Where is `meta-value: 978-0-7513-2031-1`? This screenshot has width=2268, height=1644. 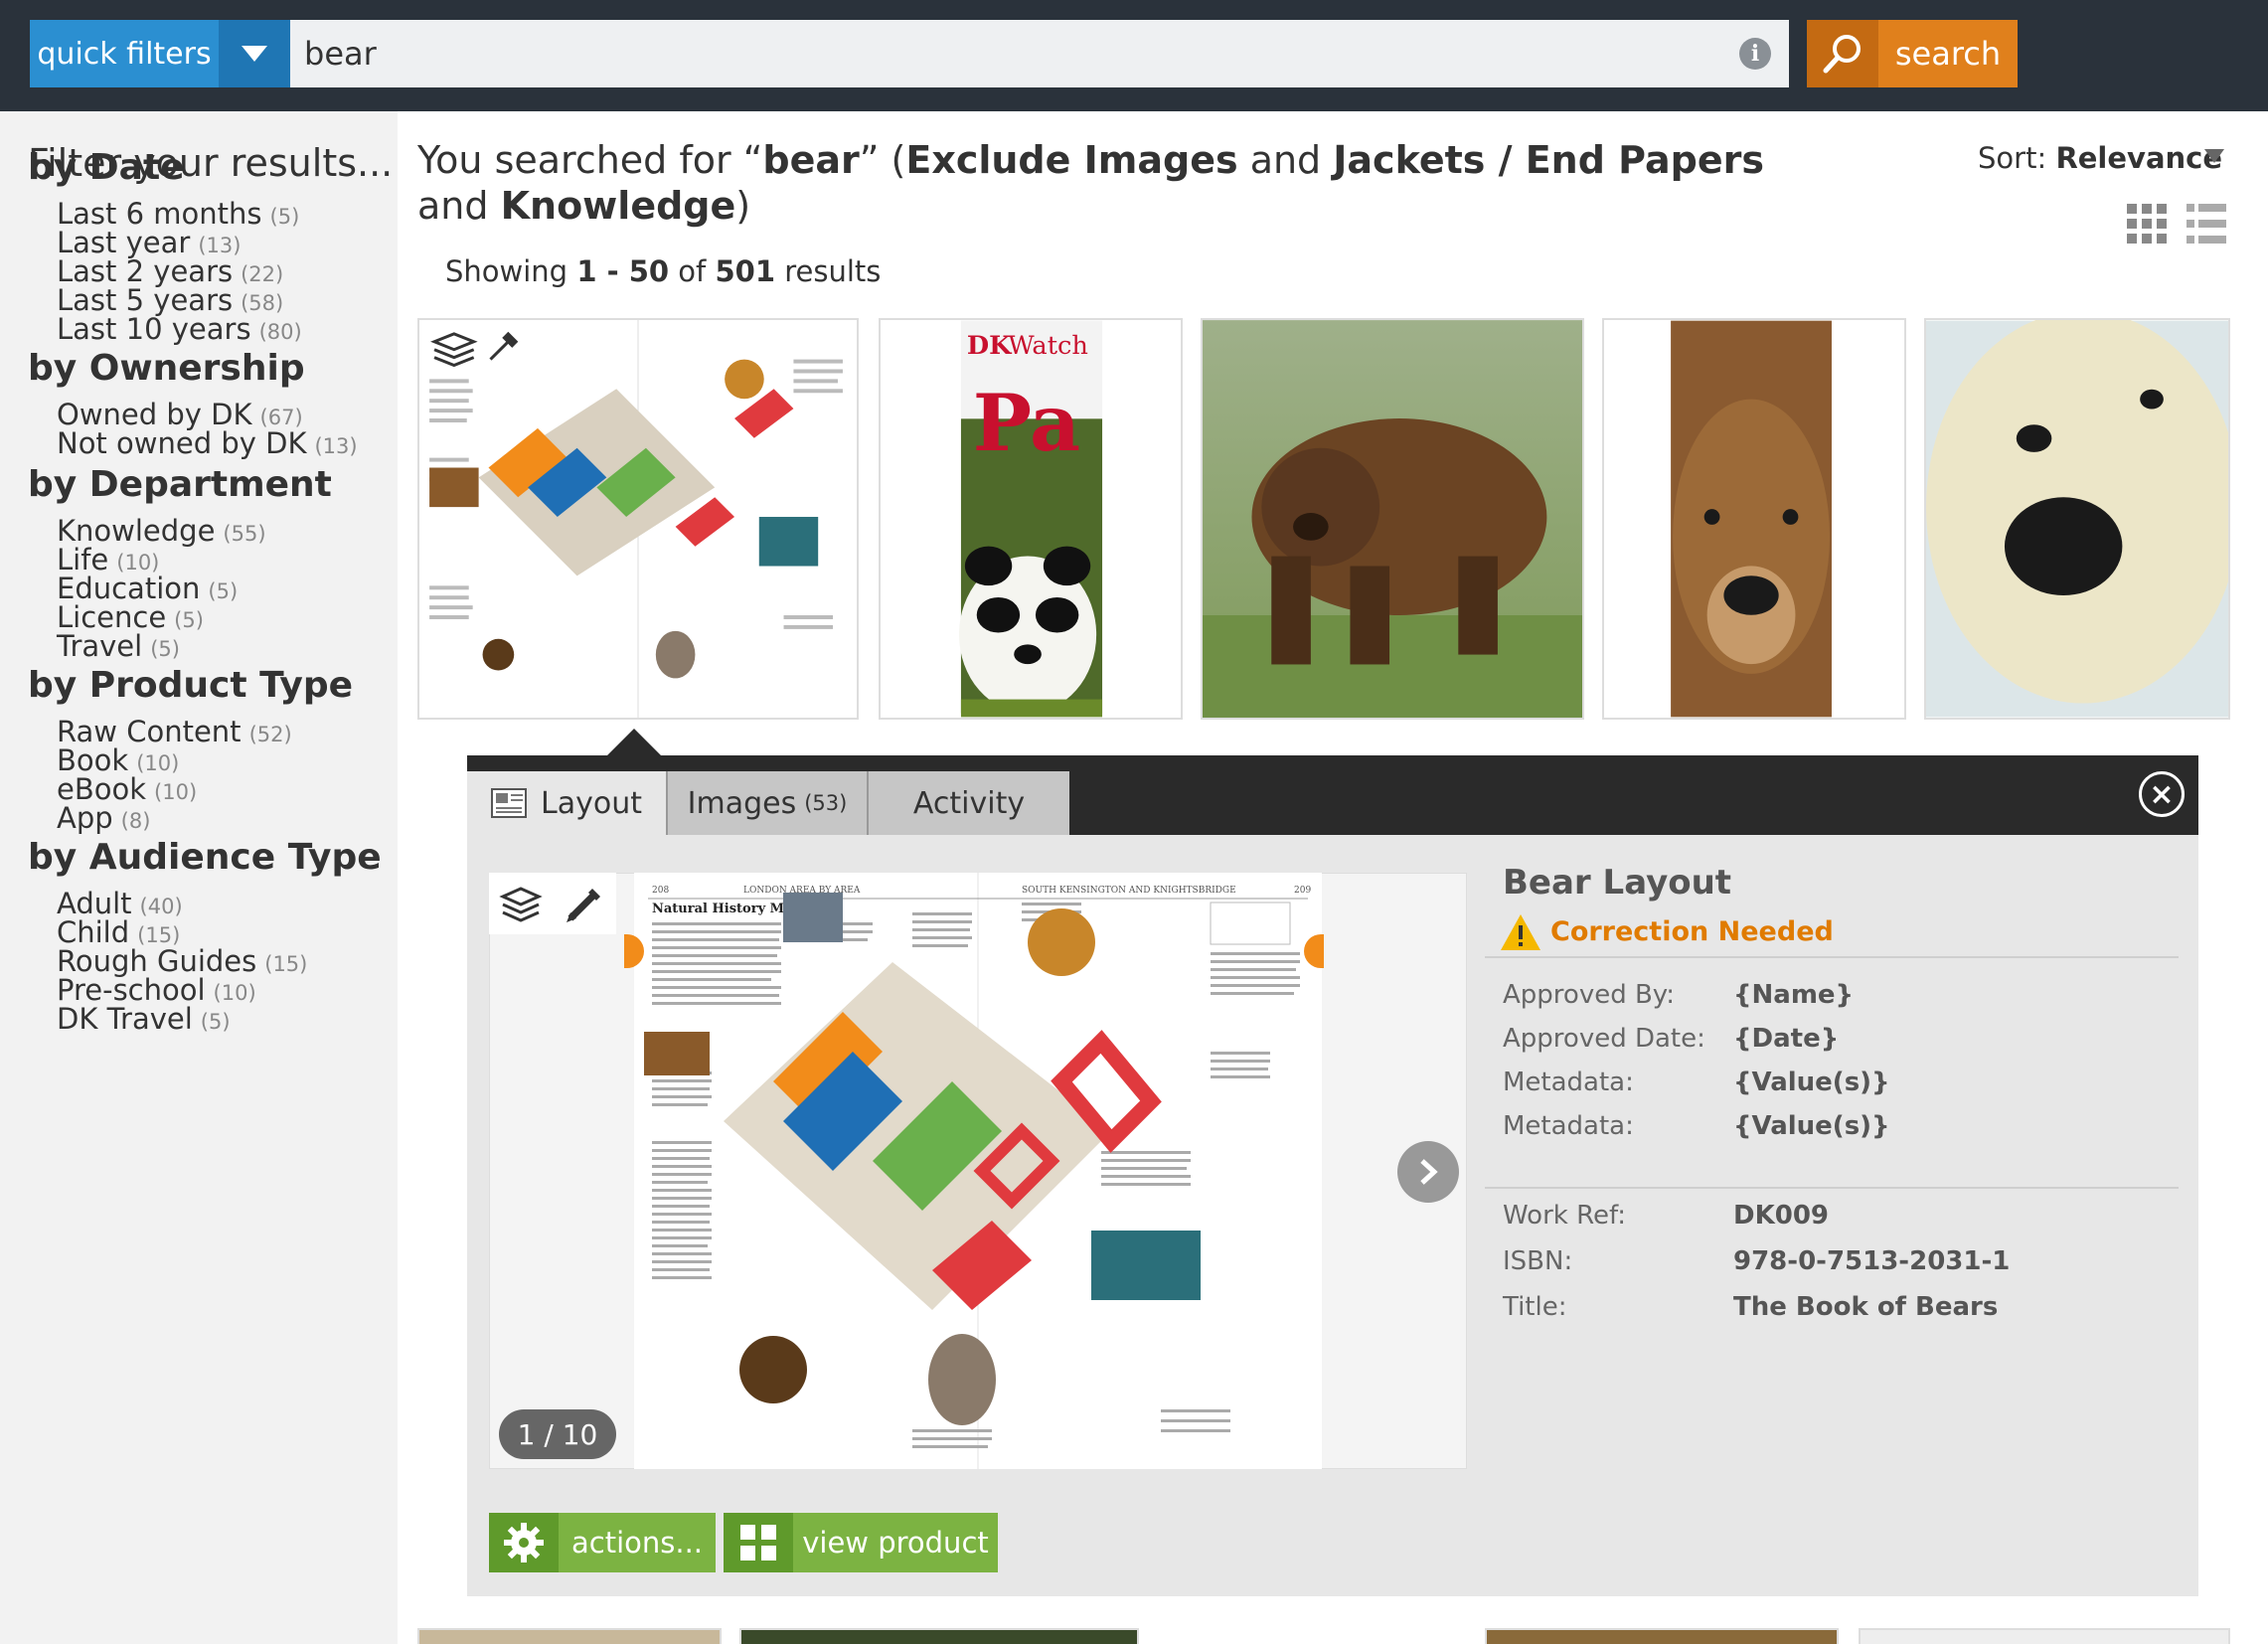 meta-value: 978-0-7513-2031-1 is located at coordinates (1872, 1261).